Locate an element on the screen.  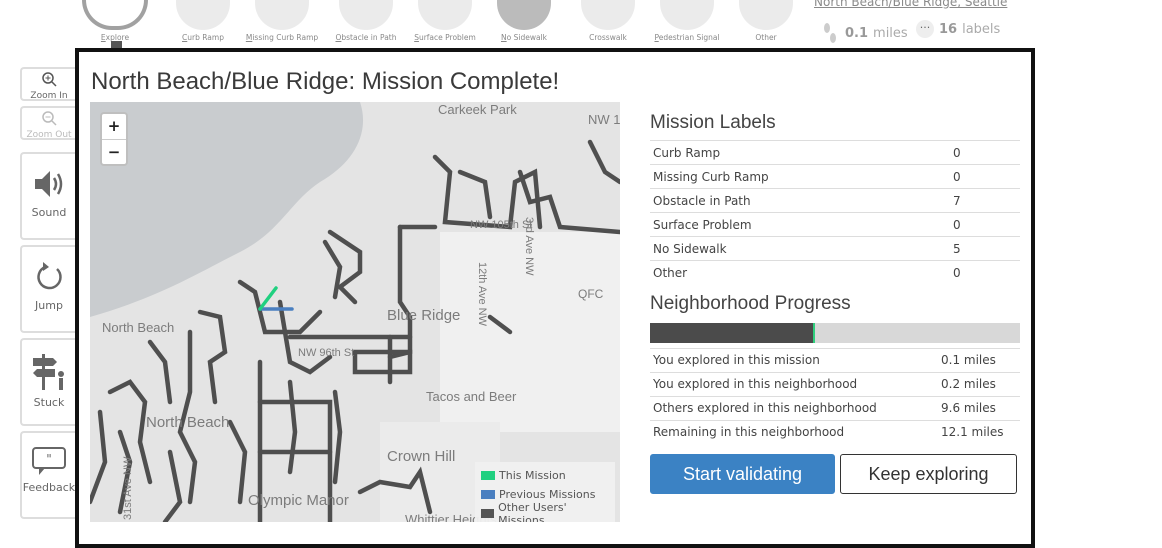
other-icon is located at coordinates (766, 15).